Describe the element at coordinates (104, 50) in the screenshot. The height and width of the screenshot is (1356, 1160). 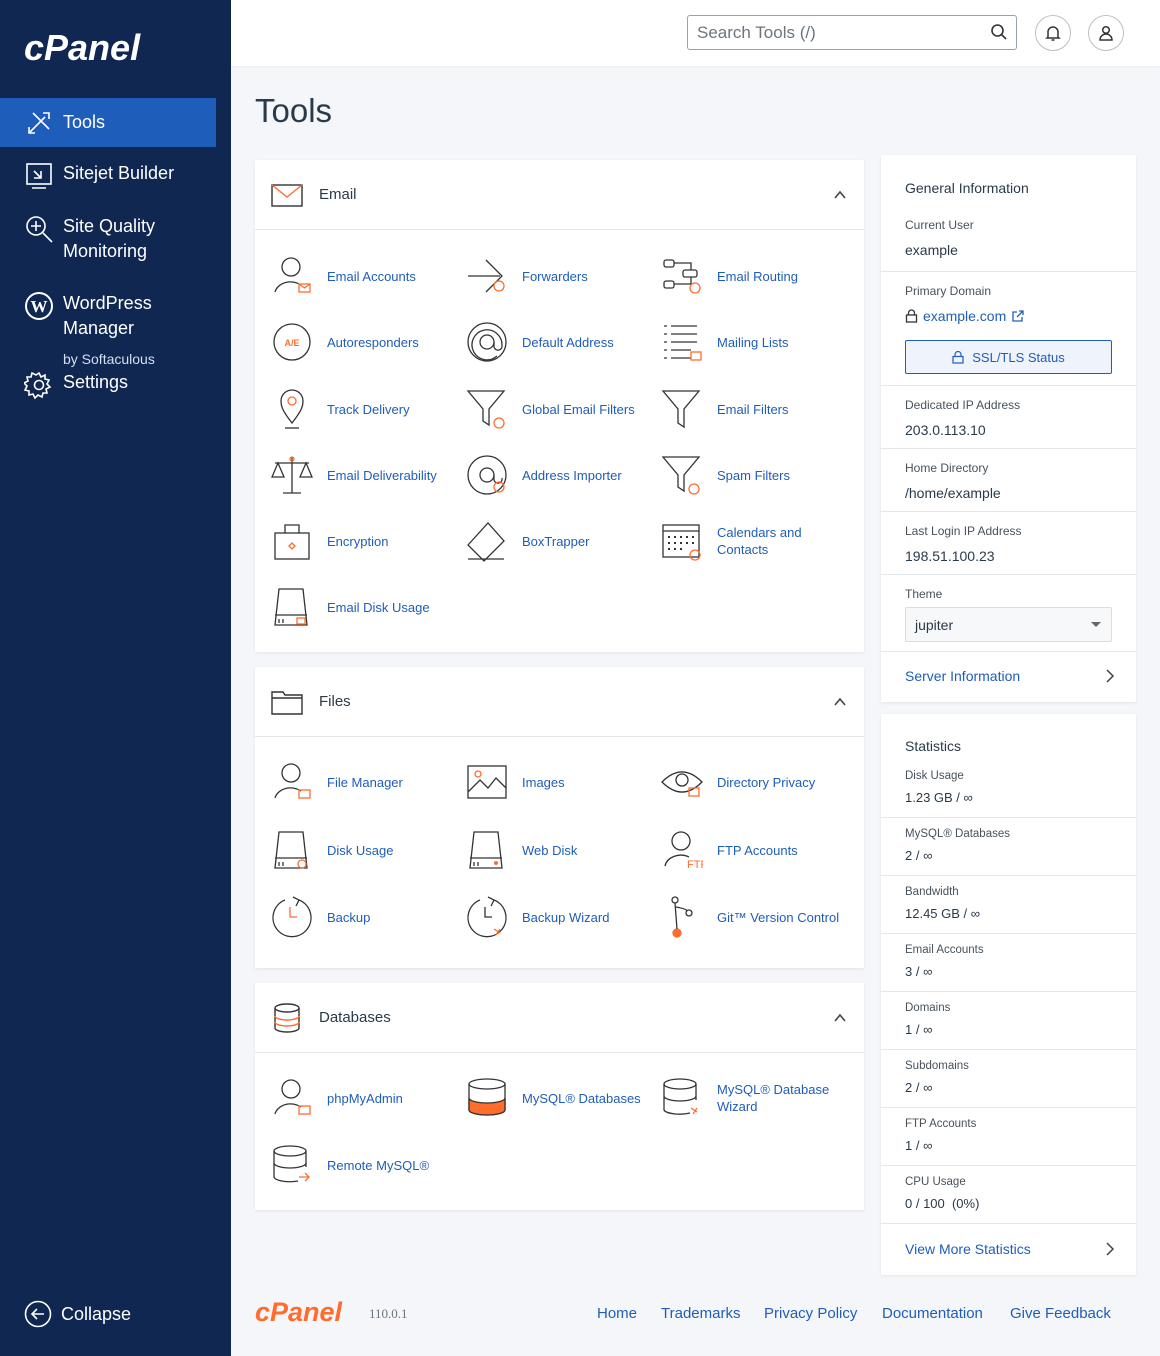
I see `cpanel-logo: cPanel` at that location.